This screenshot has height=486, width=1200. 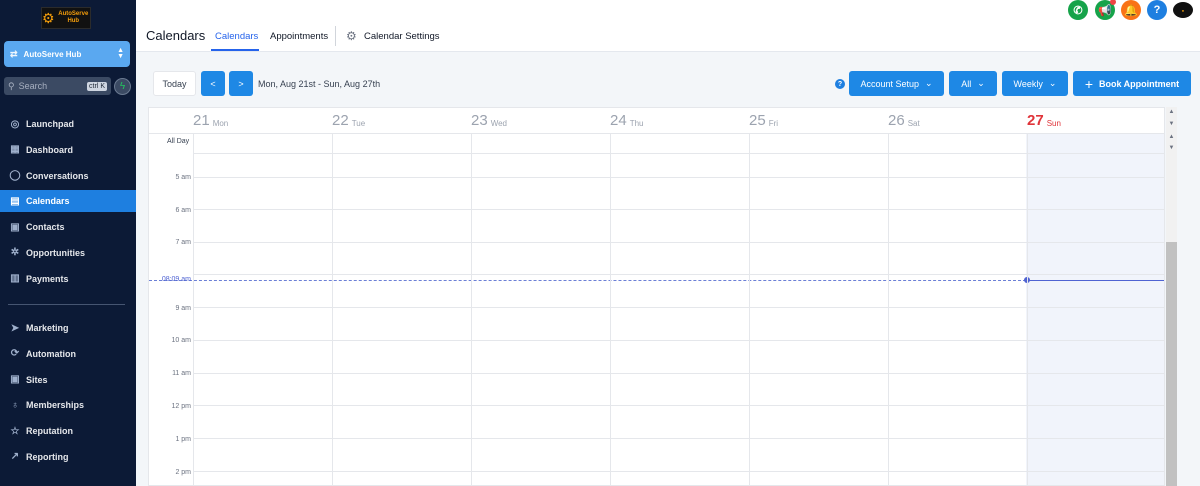 I want to click on search-placeholder: Search, so click(x=33, y=86).